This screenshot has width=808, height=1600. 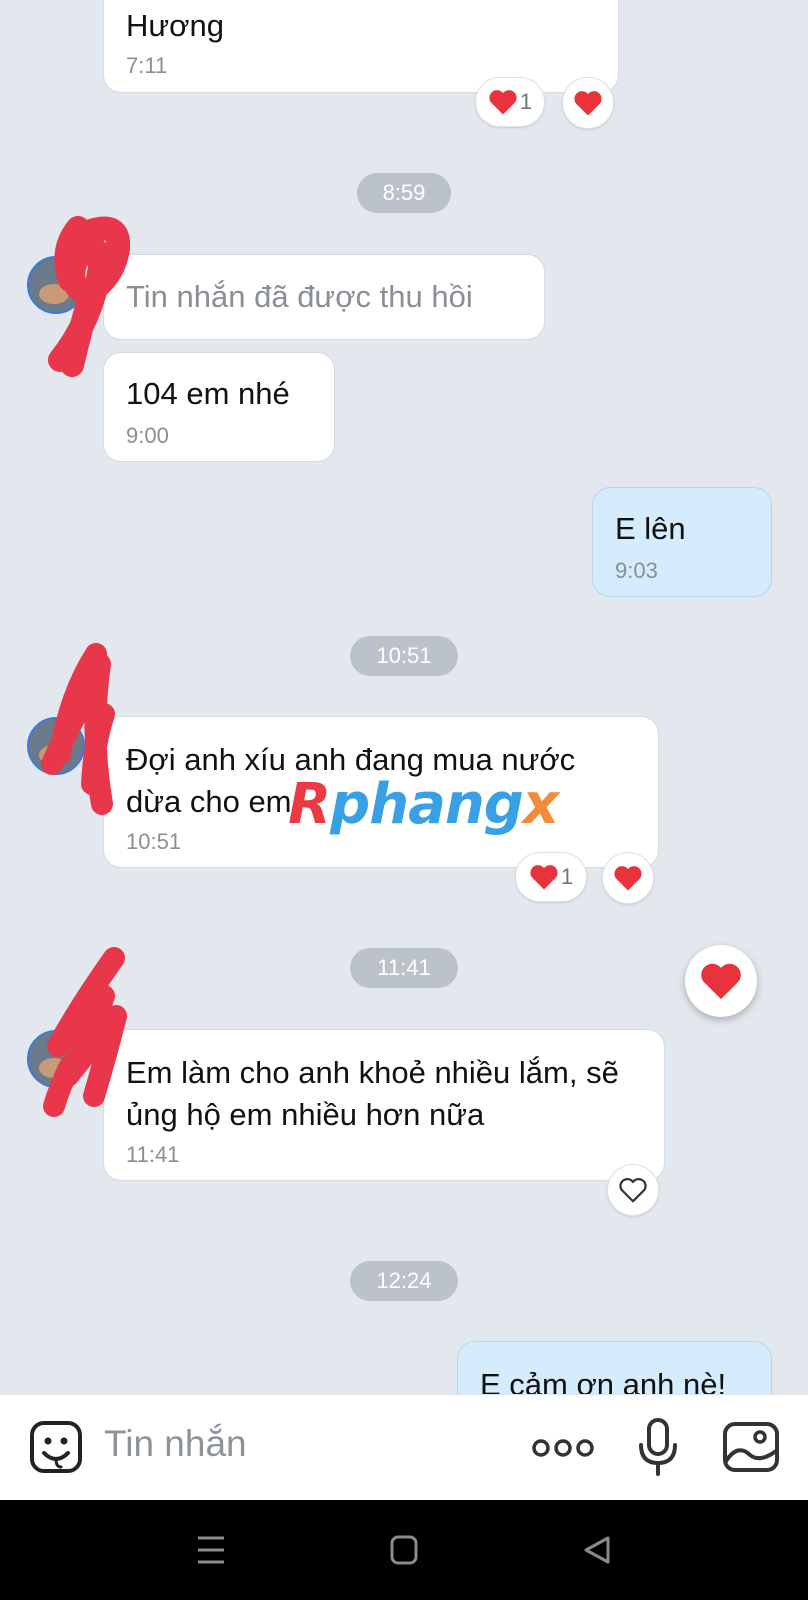 What do you see at coordinates (636, 570) in the screenshot?
I see `message-time: 9:03` at bounding box center [636, 570].